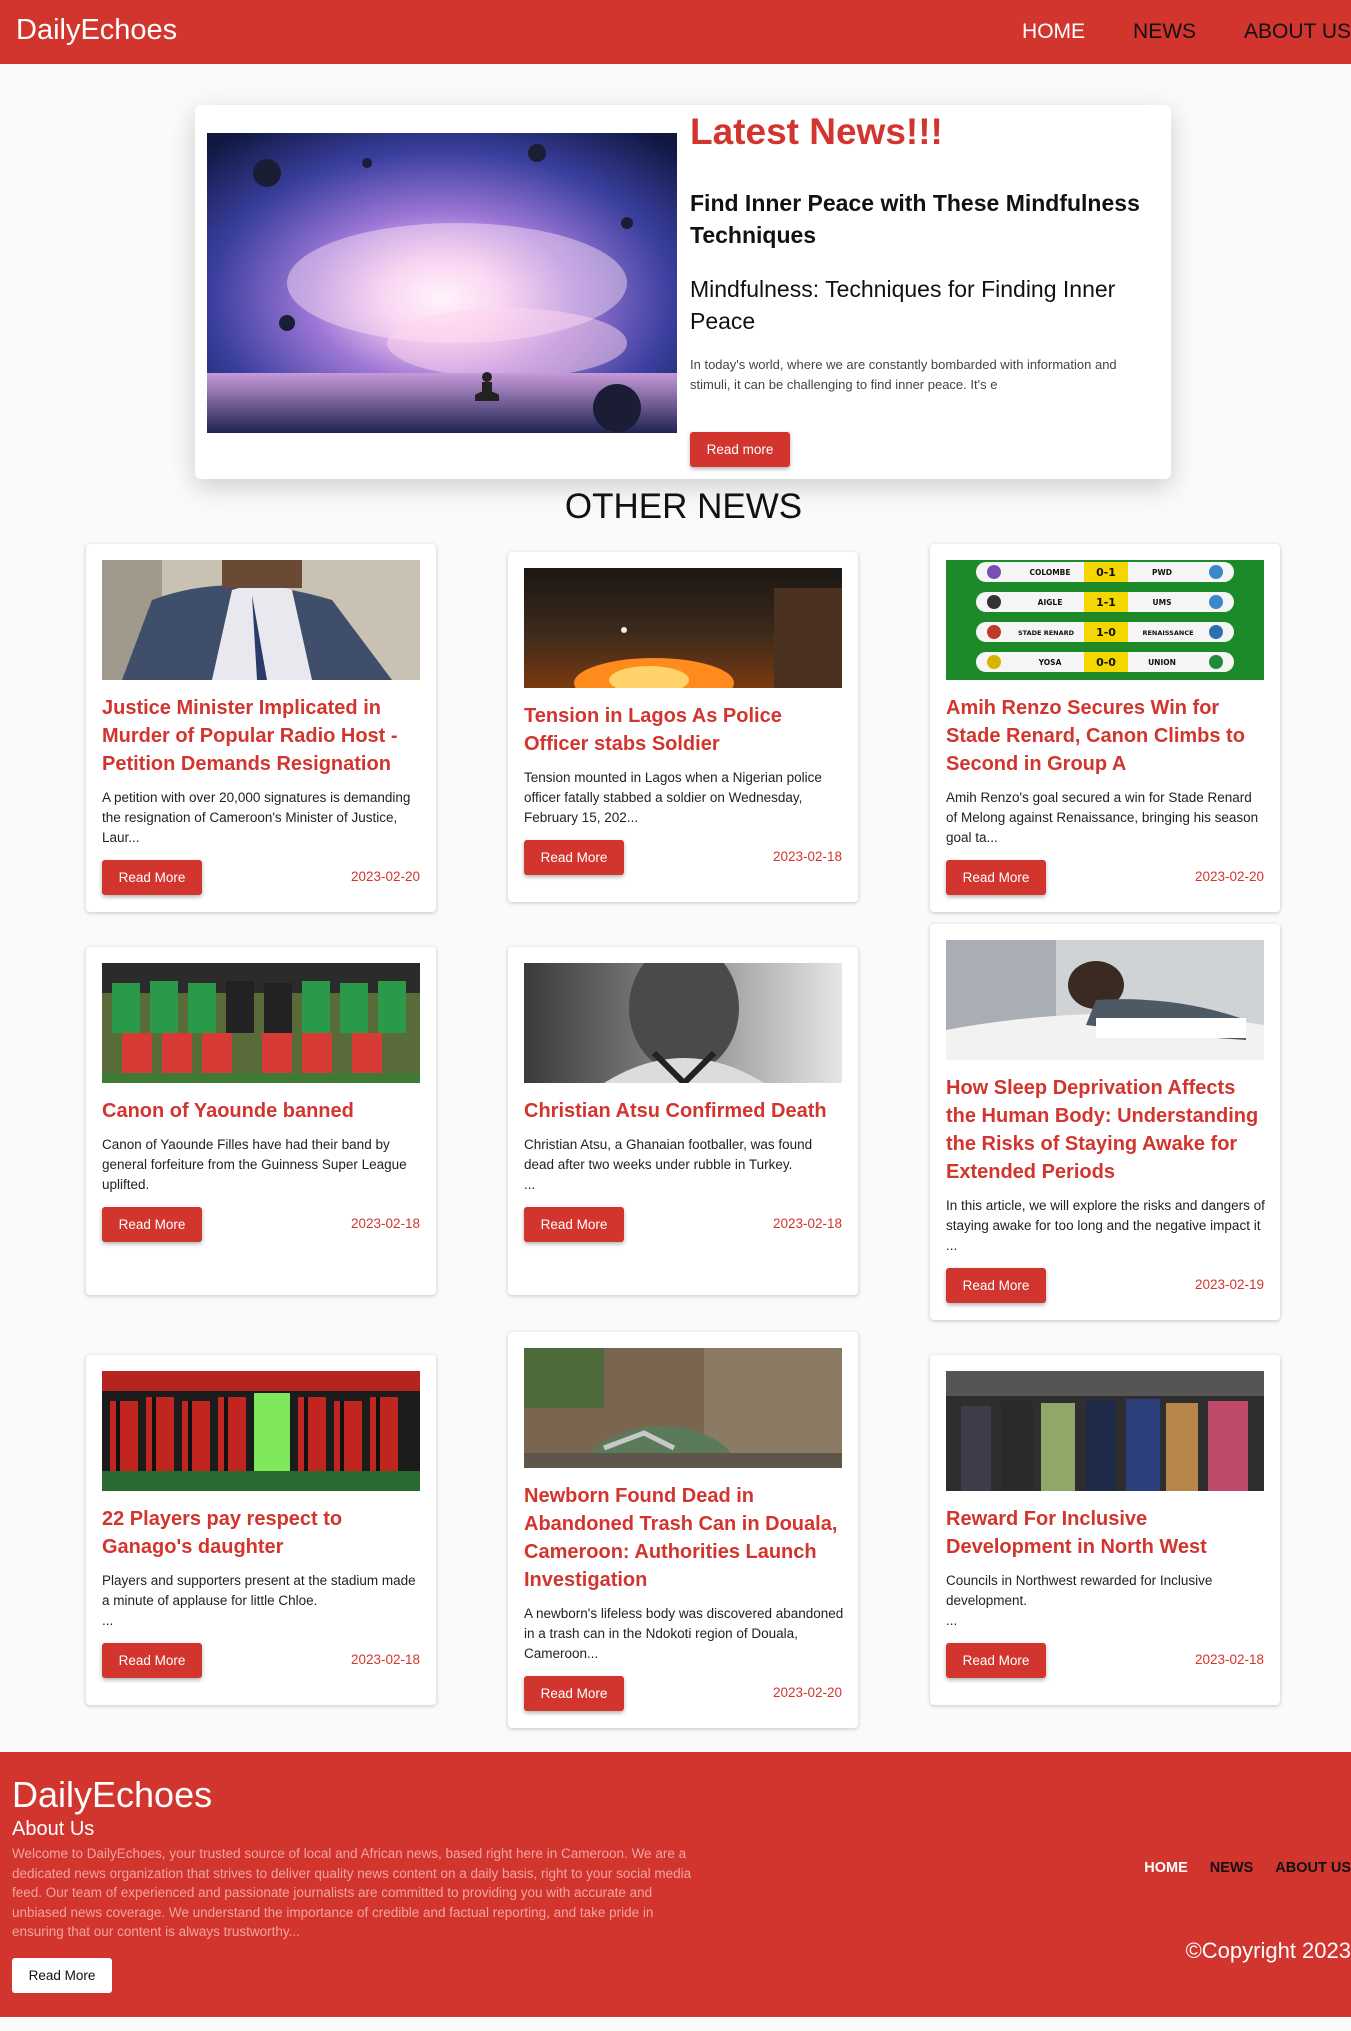 The image size is (1351, 2031). I want to click on other-news-heading: OTHER NEWS, so click(683, 506).